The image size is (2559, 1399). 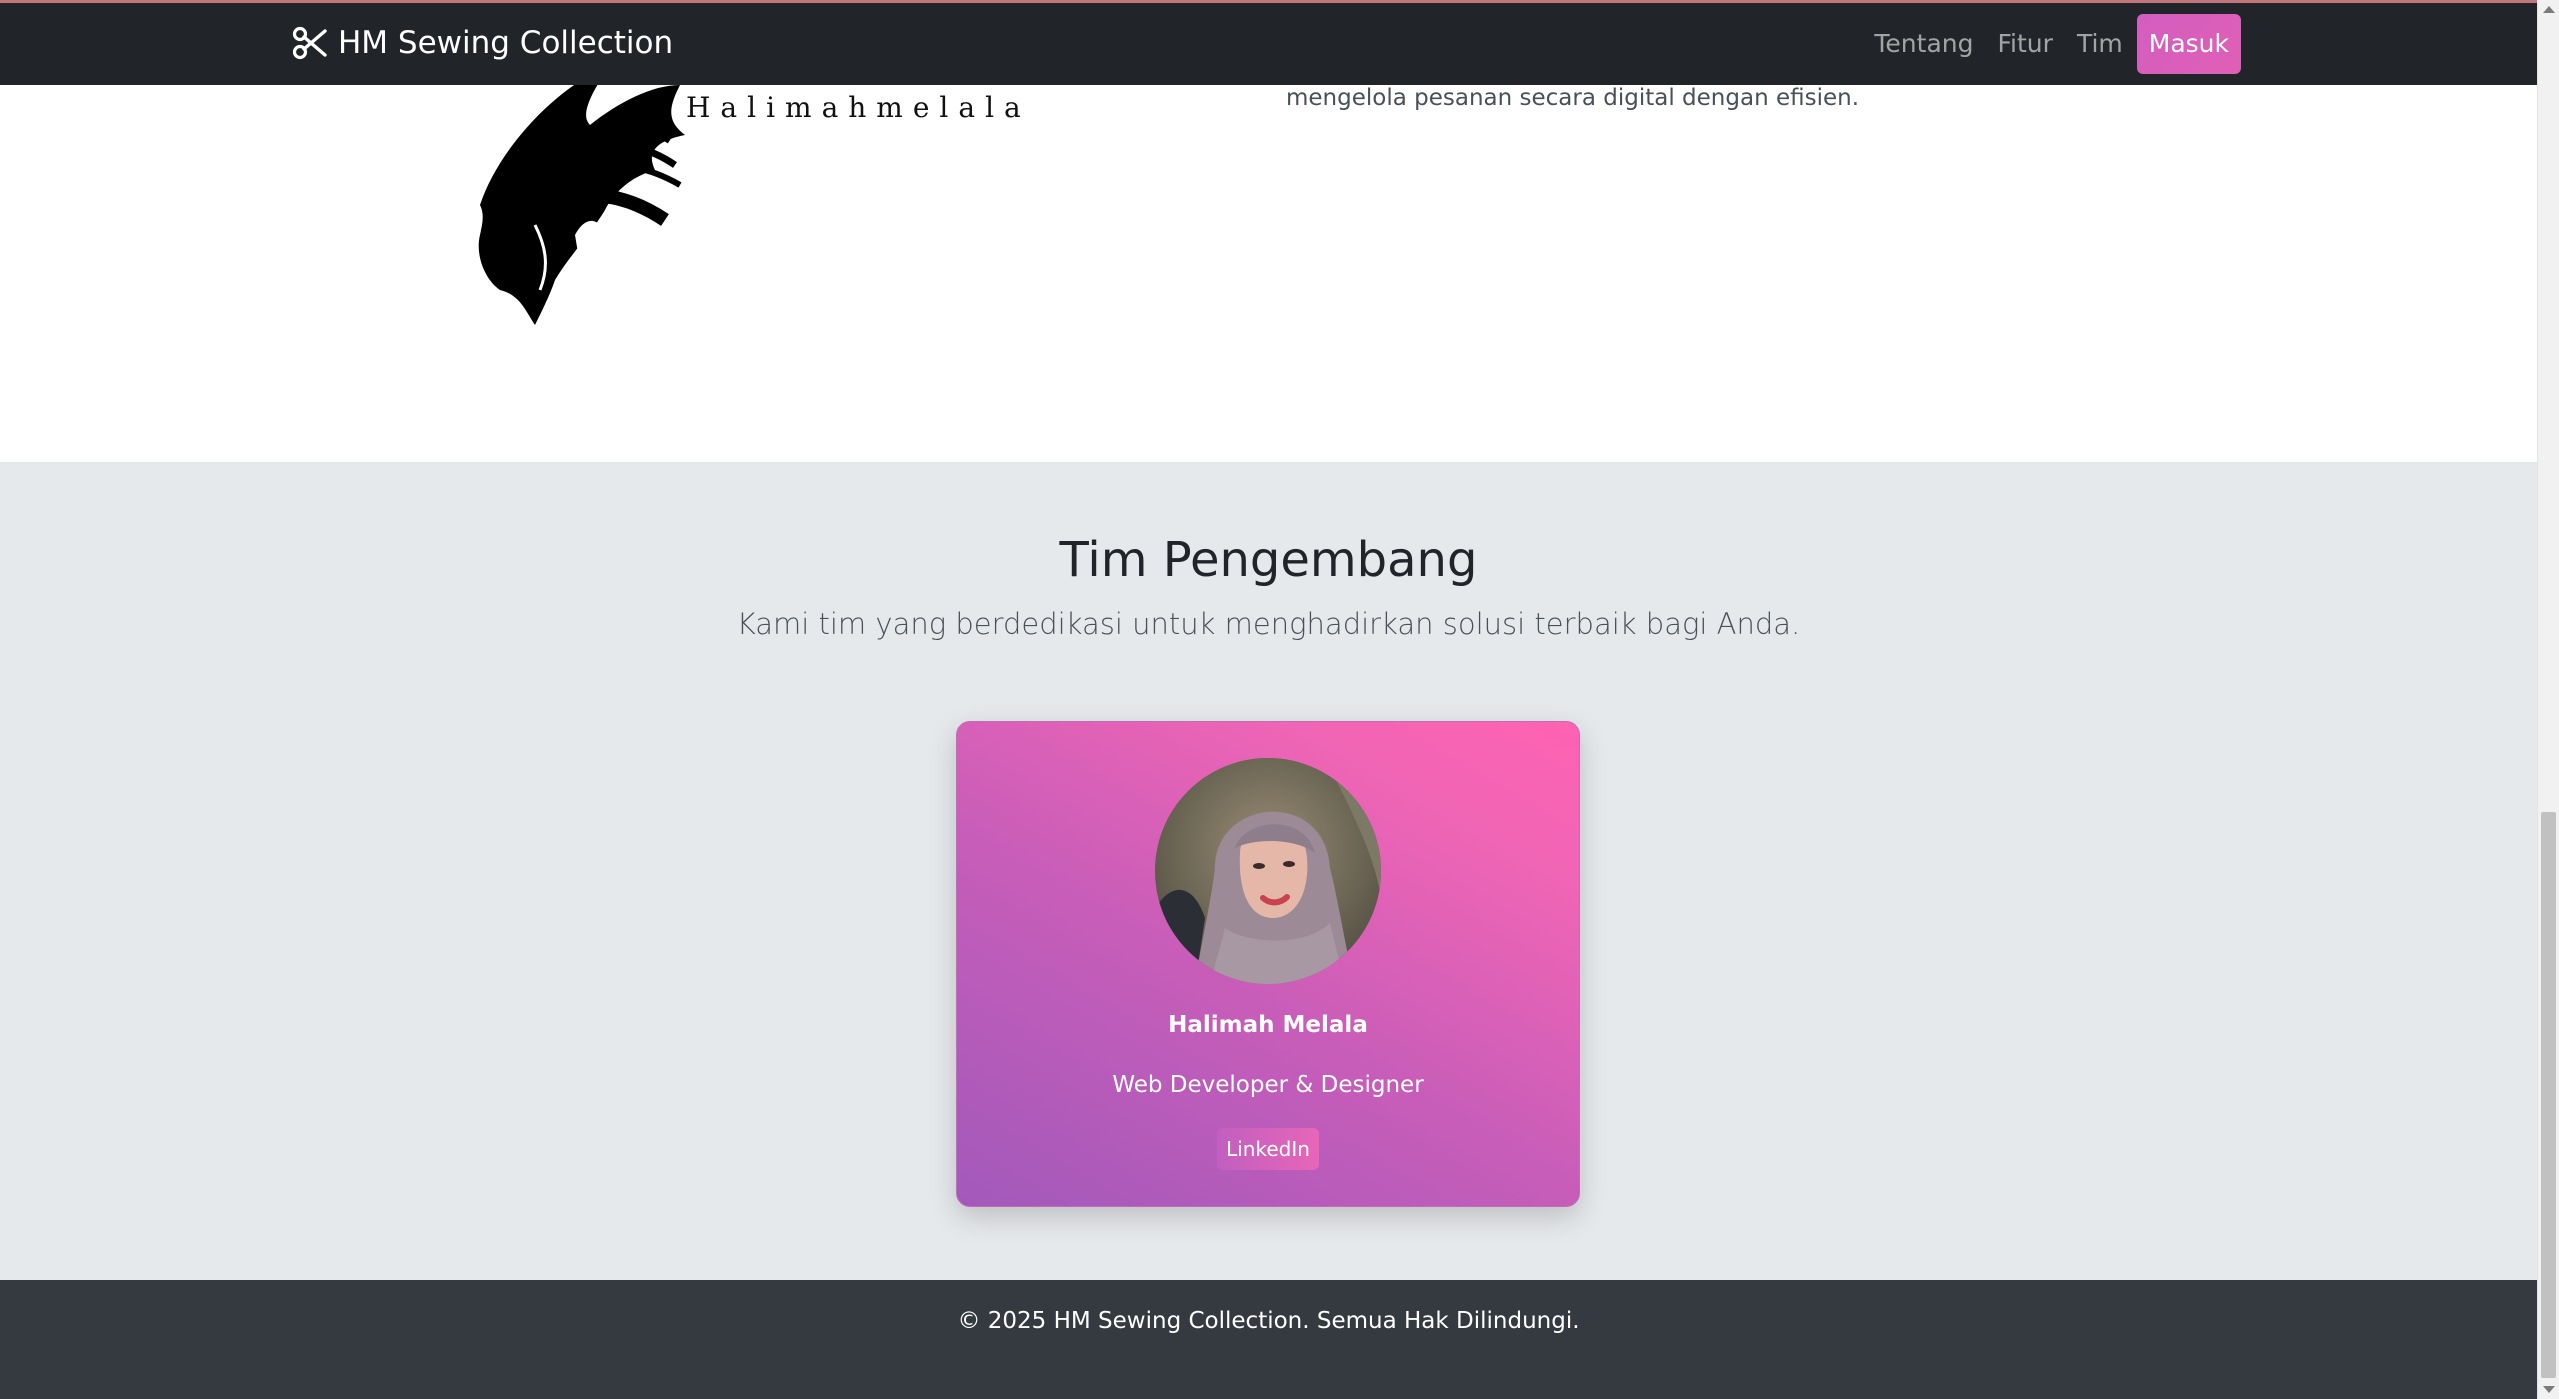 What do you see at coordinates (858, 107) in the screenshot?
I see `signature-name: Halimahmelala` at bounding box center [858, 107].